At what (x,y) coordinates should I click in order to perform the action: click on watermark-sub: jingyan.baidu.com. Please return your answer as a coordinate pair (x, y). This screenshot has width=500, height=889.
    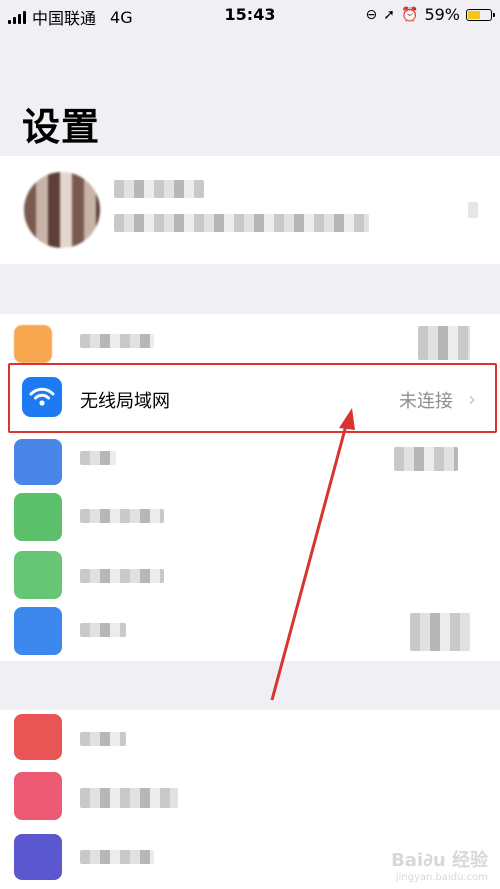
    Looking at the image, I should click on (441, 877).